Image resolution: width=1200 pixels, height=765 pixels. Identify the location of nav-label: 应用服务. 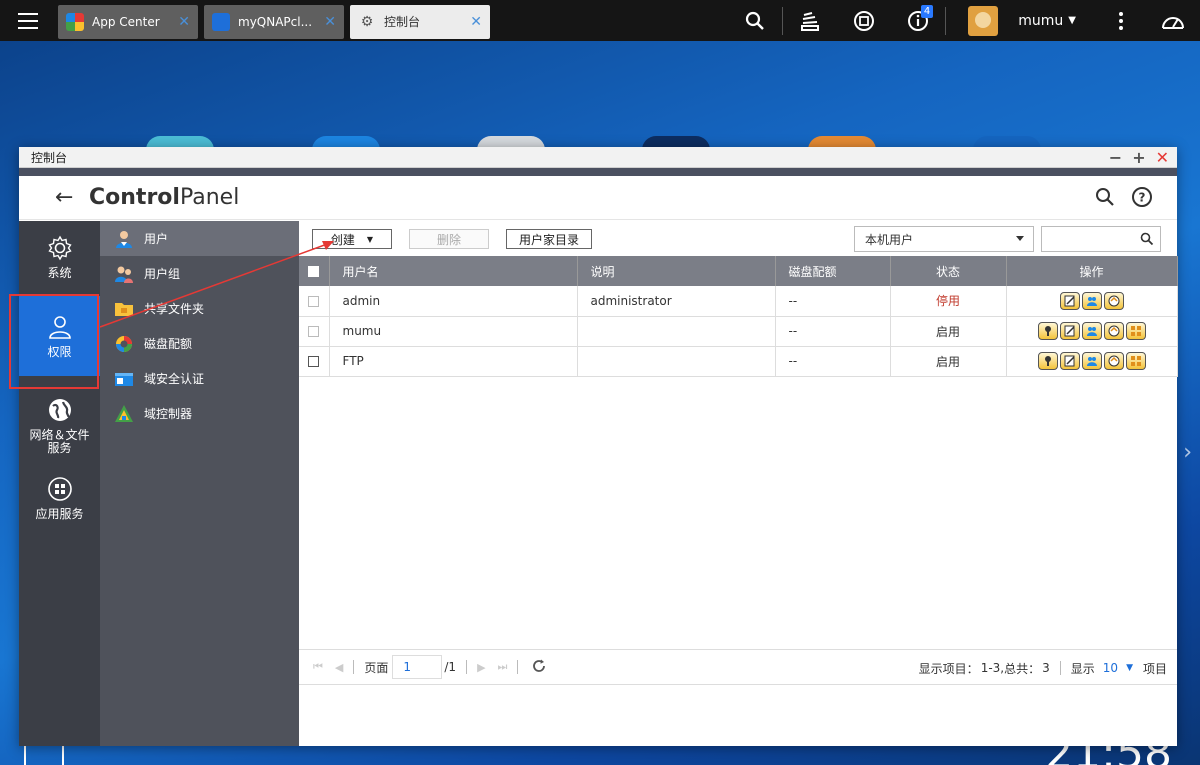
(59, 514).